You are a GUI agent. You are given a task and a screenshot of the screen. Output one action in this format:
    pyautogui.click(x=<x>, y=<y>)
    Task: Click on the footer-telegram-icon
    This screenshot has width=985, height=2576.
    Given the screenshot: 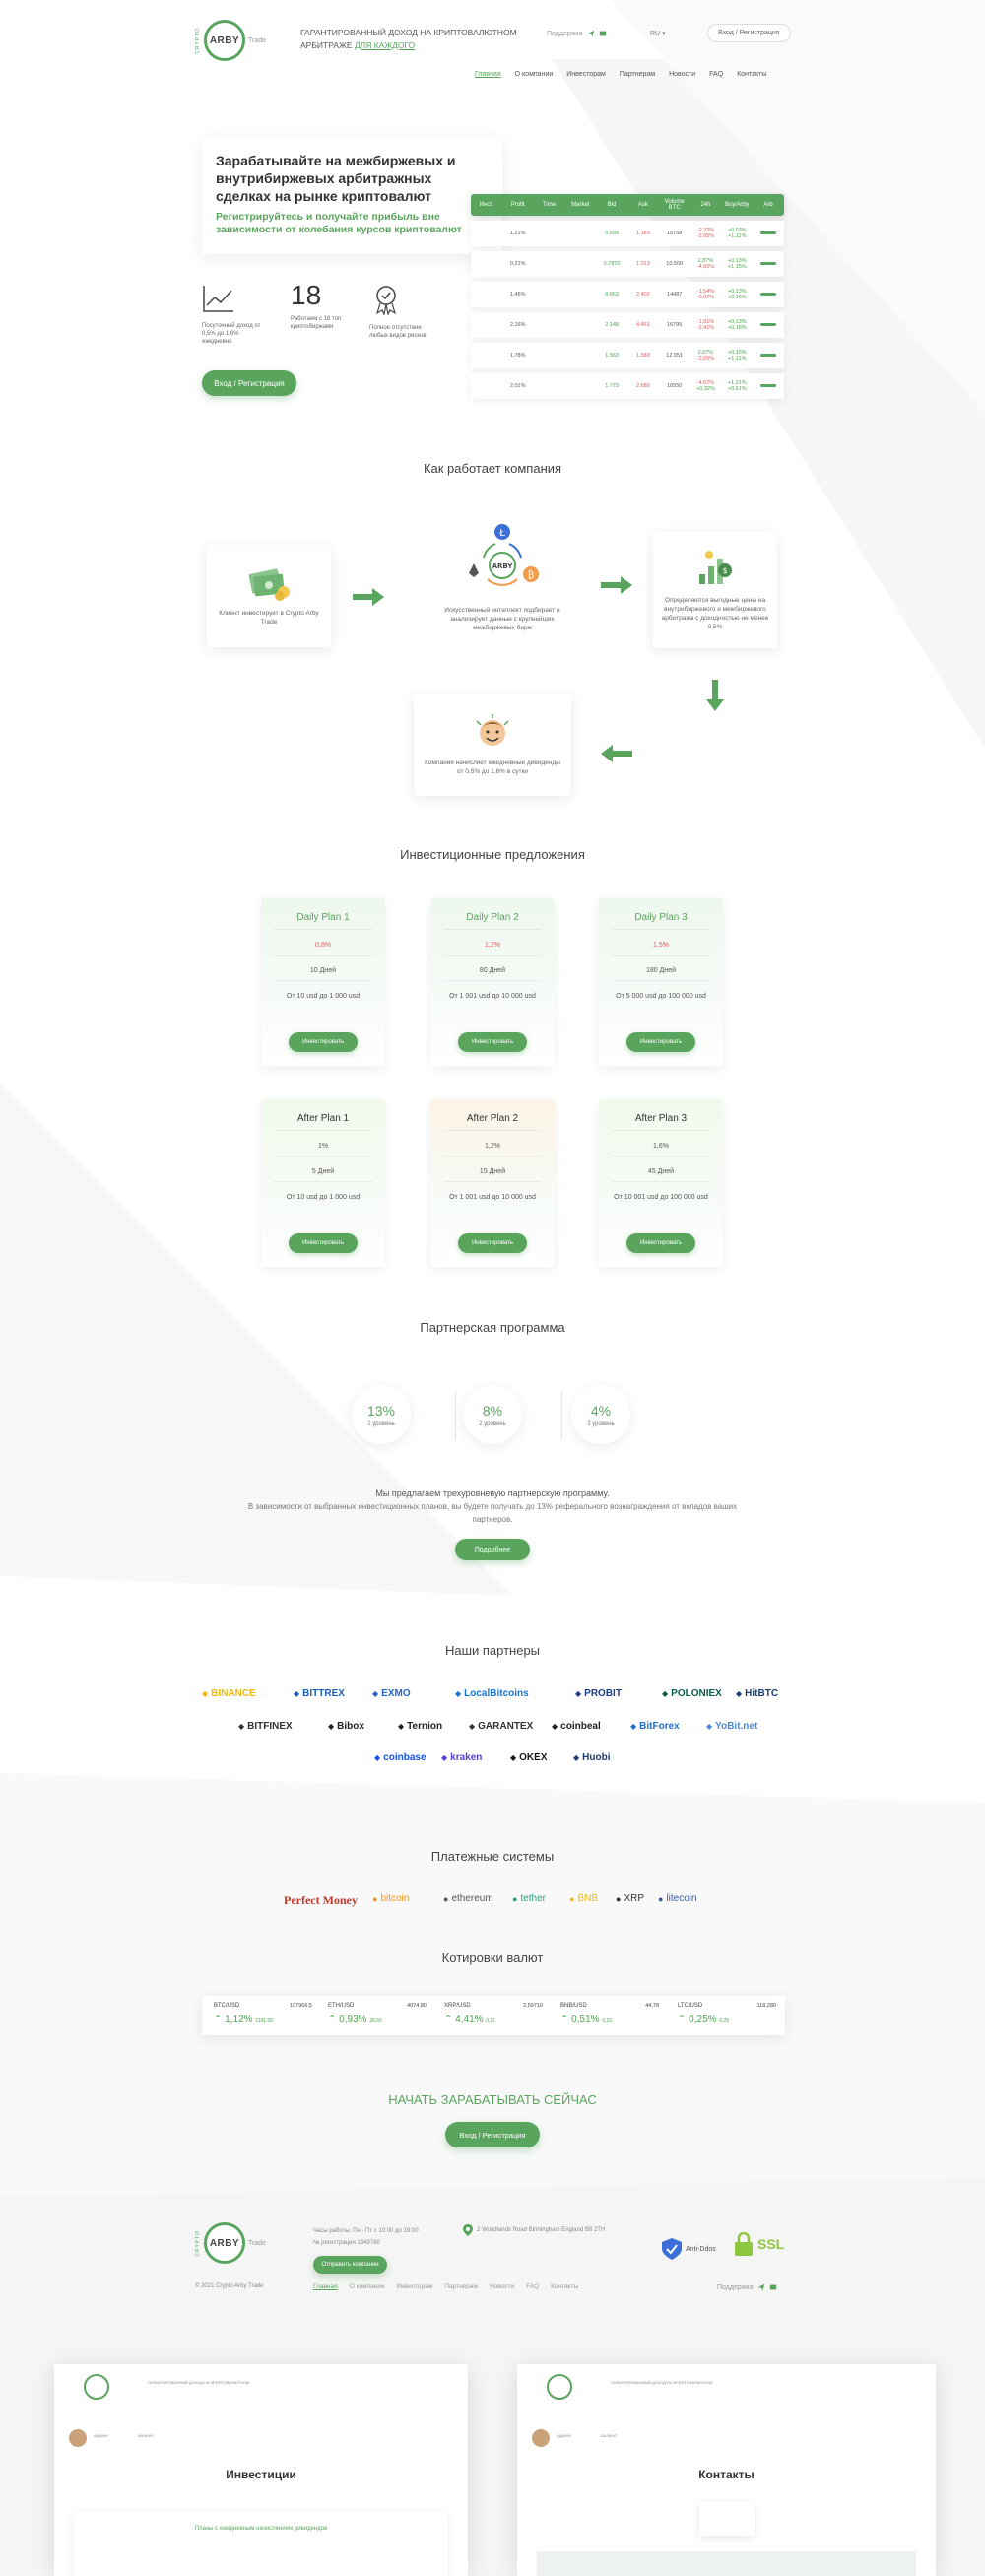 What is the action you would take?
    pyautogui.click(x=761, y=2287)
    